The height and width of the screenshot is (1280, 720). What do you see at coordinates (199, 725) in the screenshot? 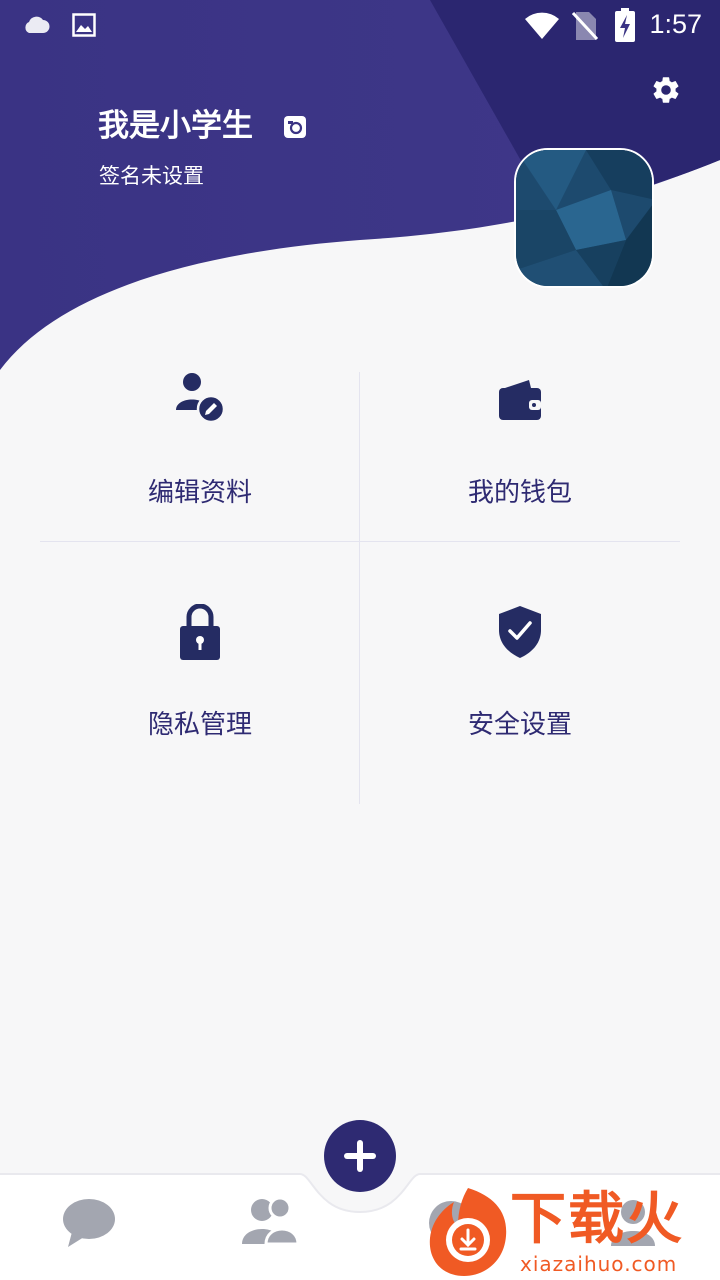
I see `menu-label-privacy: 隐私管理` at bounding box center [199, 725].